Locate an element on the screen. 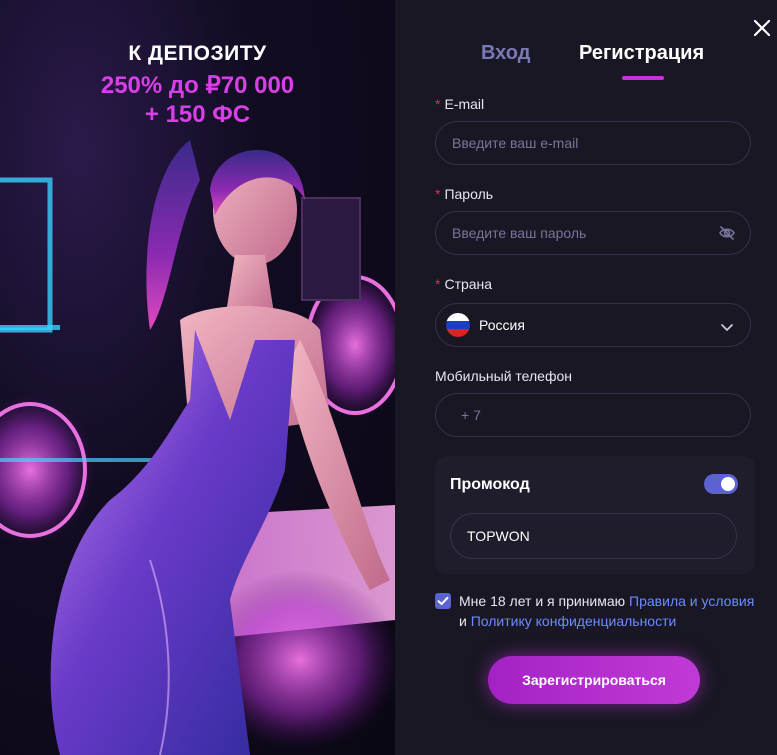  check-icon is located at coordinates (443, 600).